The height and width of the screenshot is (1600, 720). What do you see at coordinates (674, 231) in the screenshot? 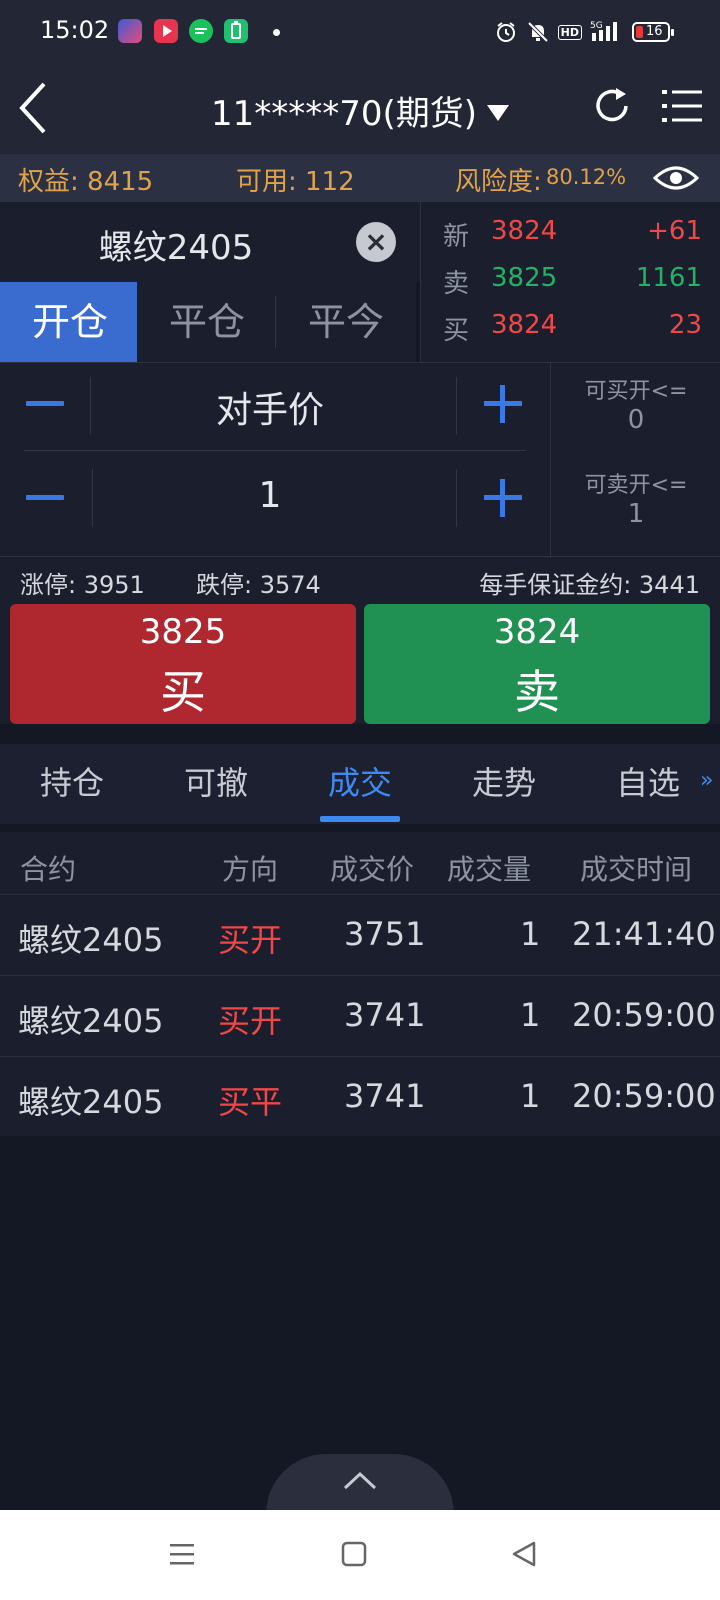
I see `quote-change: +61` at bounding box center [674, 231].